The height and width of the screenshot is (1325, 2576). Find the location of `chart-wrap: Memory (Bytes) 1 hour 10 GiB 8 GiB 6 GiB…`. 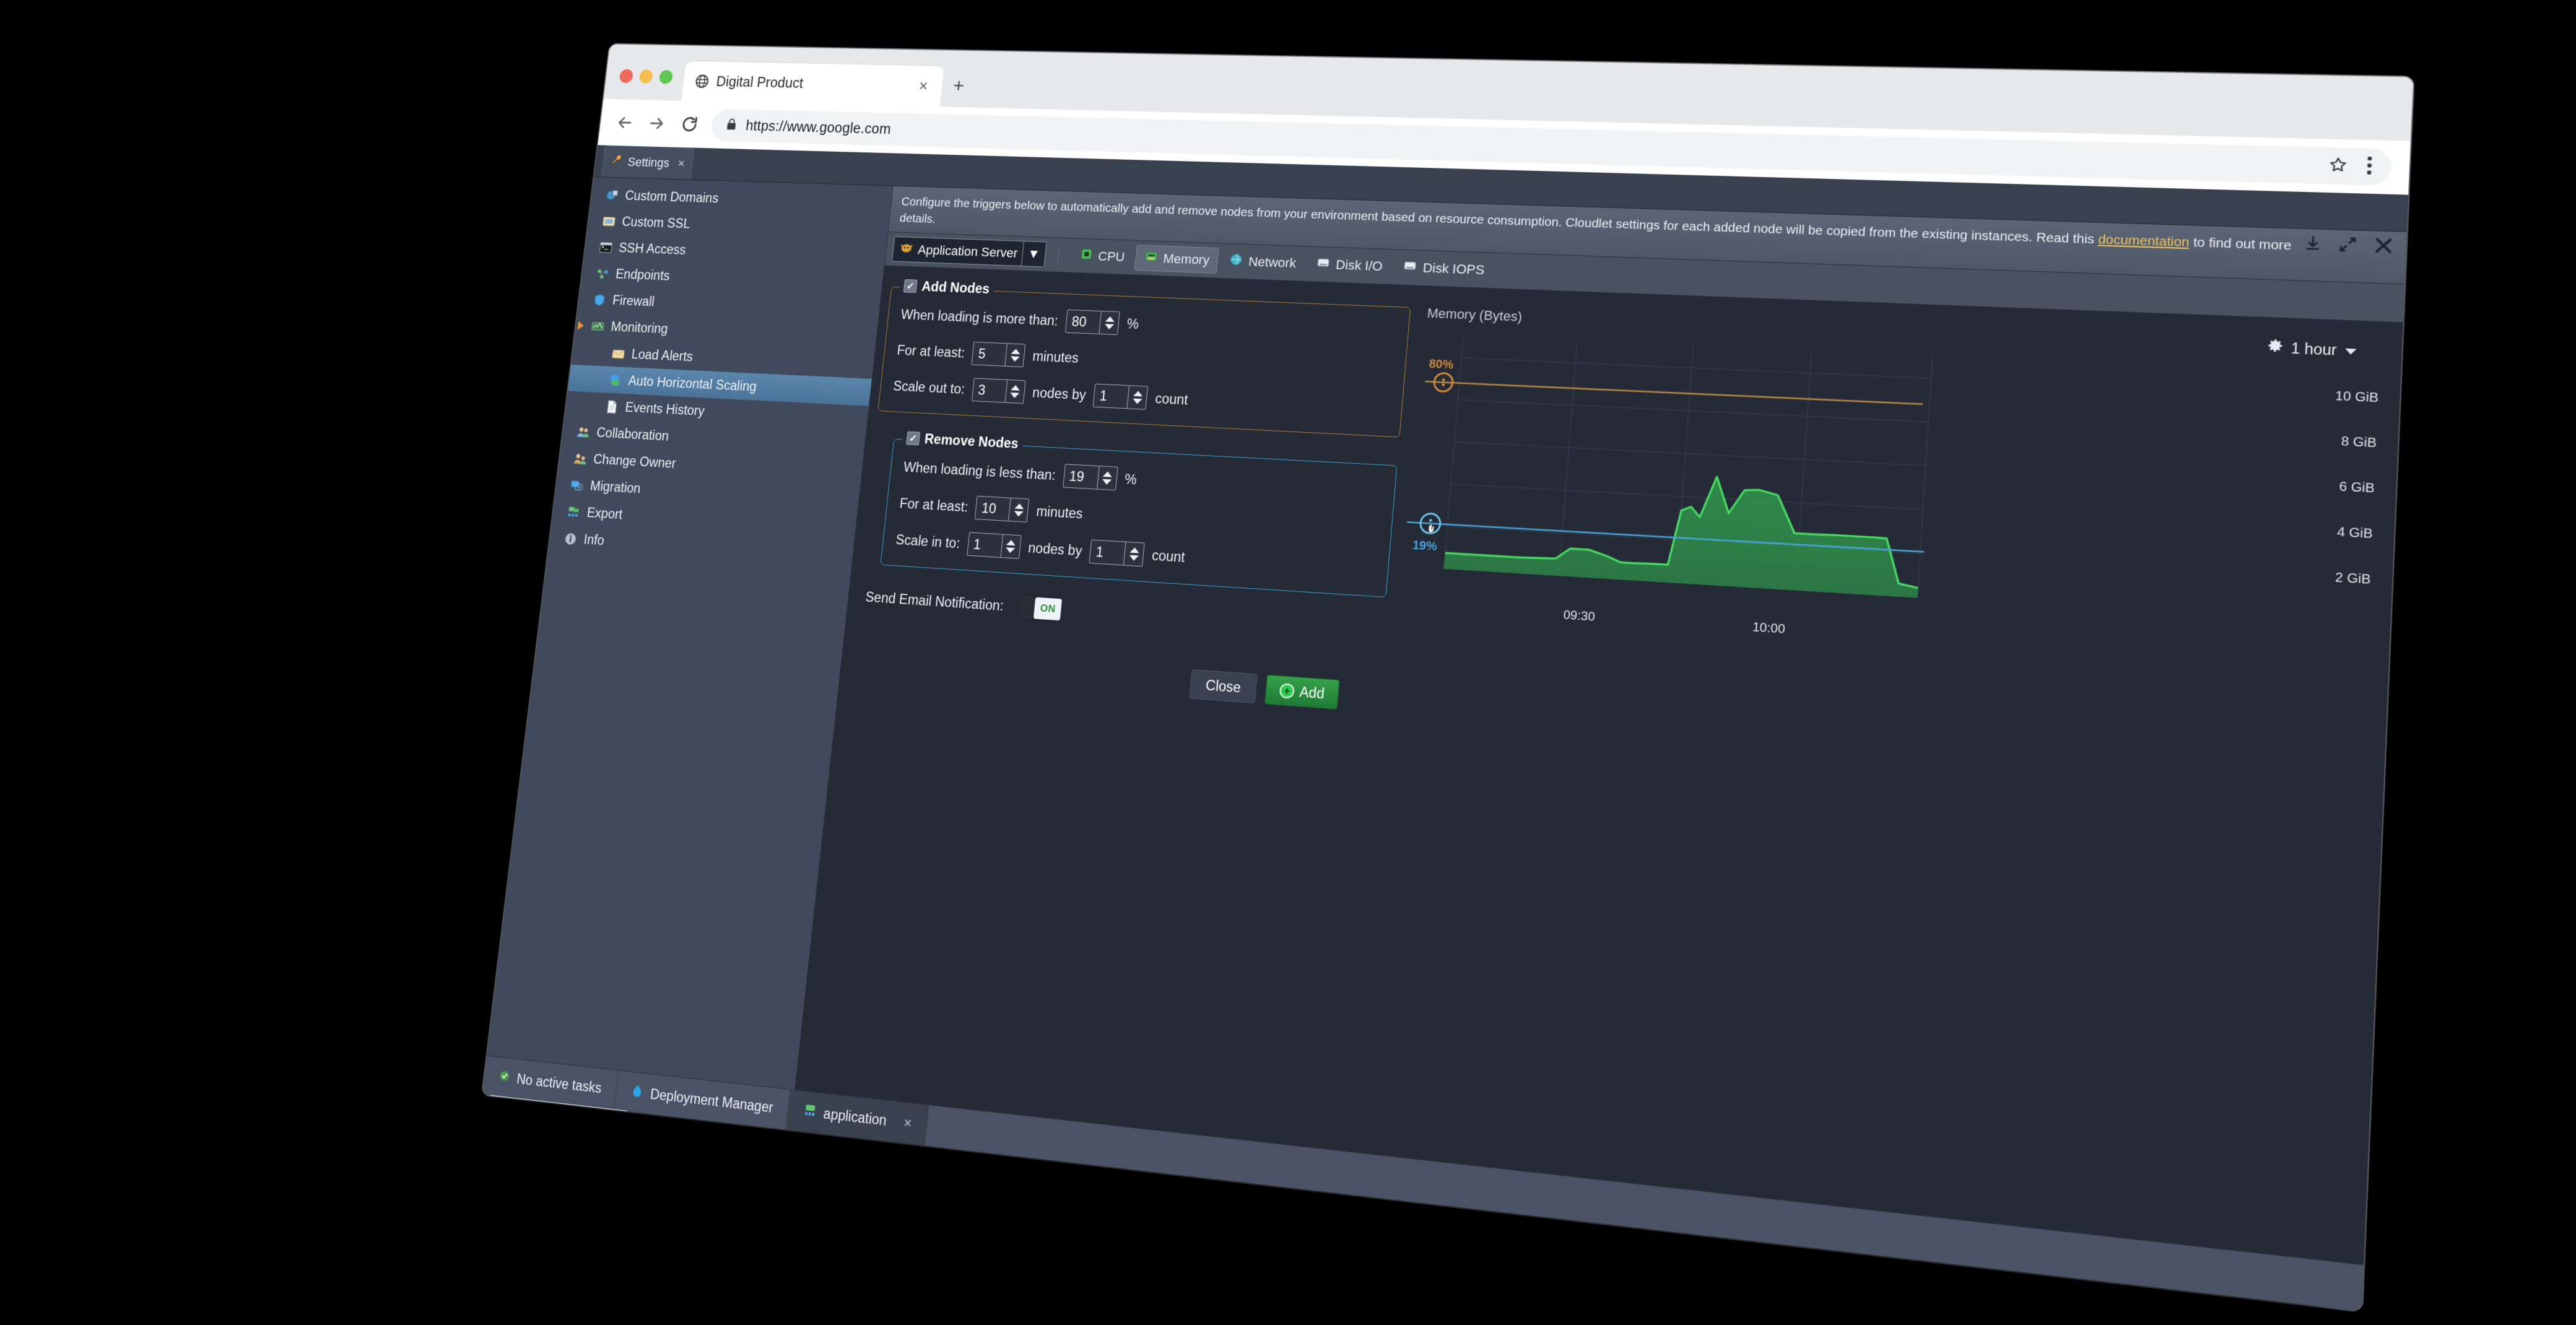

chart-wrap: Memory (Bytes) 1 hour 10 GiB 8 GiB 6 GiB… is located at coordinates (1892, 476).